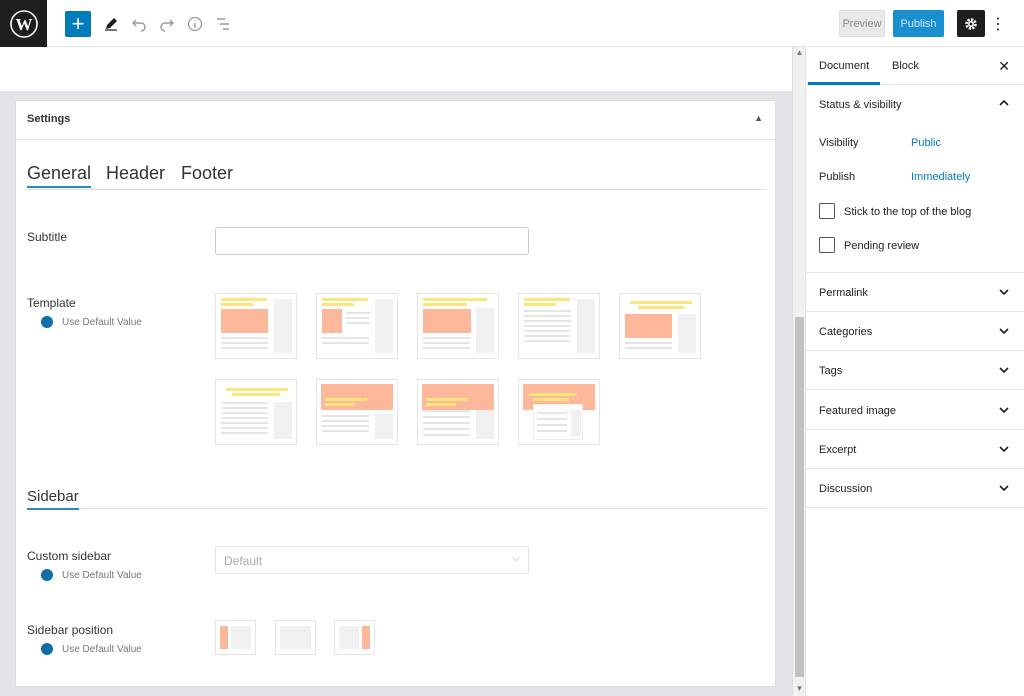 The width and height of the screenshot is (1024, 696). What do you see at coordinates (396, 499) in the screenshot?
I see `sidebar-section-title: Sidebar` at bounding box center [396, 499].